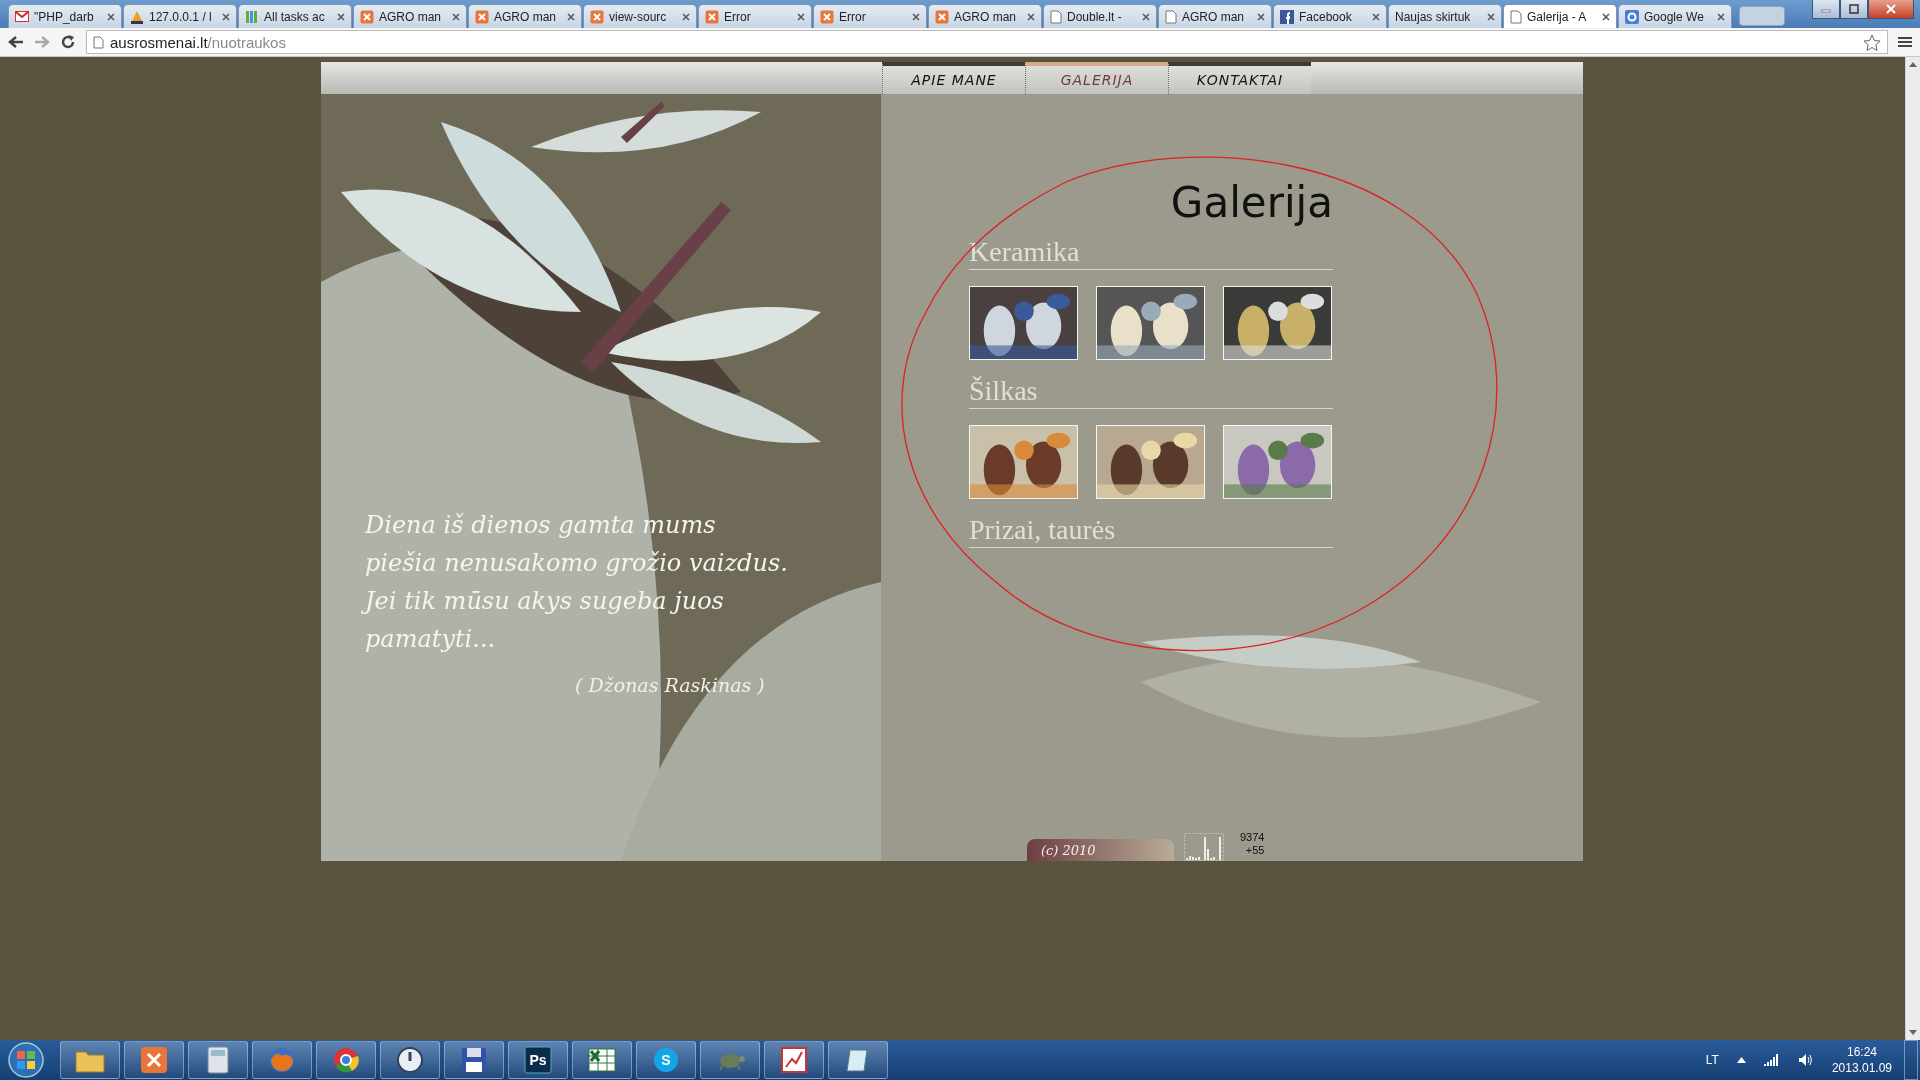 The height and width of the screenshot is (1080, 1920). What do you see at coordinates (1675, 16) in the screenshot?
I see `browser-tab: Google We` at bounding box center [1675, 16].